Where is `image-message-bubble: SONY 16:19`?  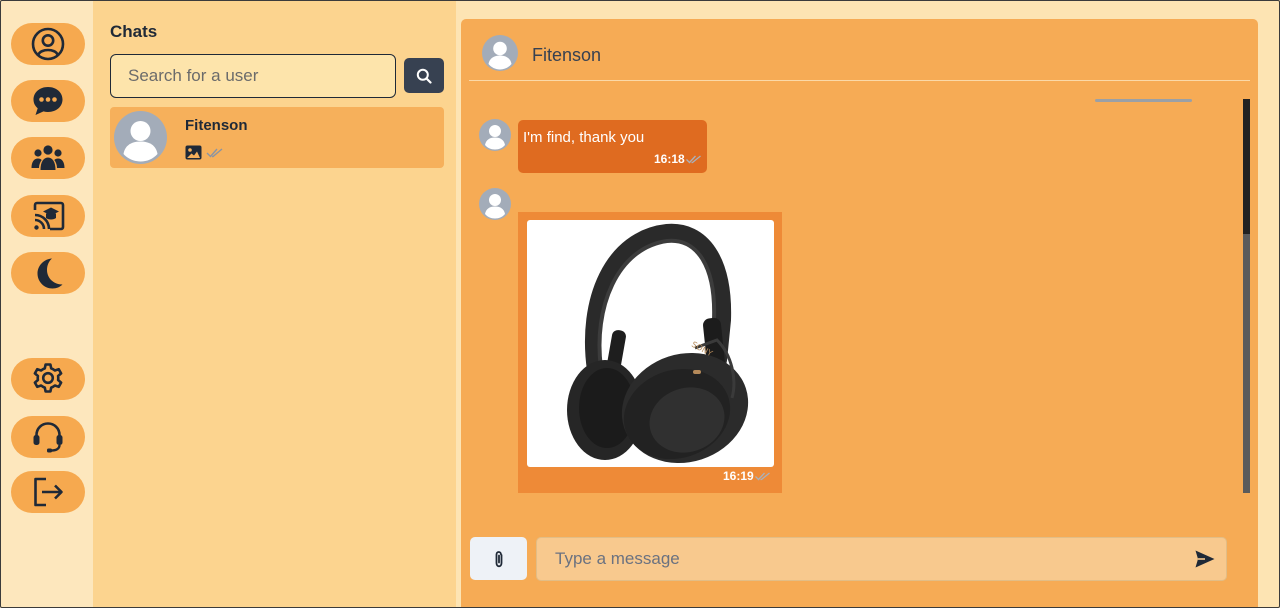
image-message-bubble: SONY 16:19 is located at coordinates (650, 352).